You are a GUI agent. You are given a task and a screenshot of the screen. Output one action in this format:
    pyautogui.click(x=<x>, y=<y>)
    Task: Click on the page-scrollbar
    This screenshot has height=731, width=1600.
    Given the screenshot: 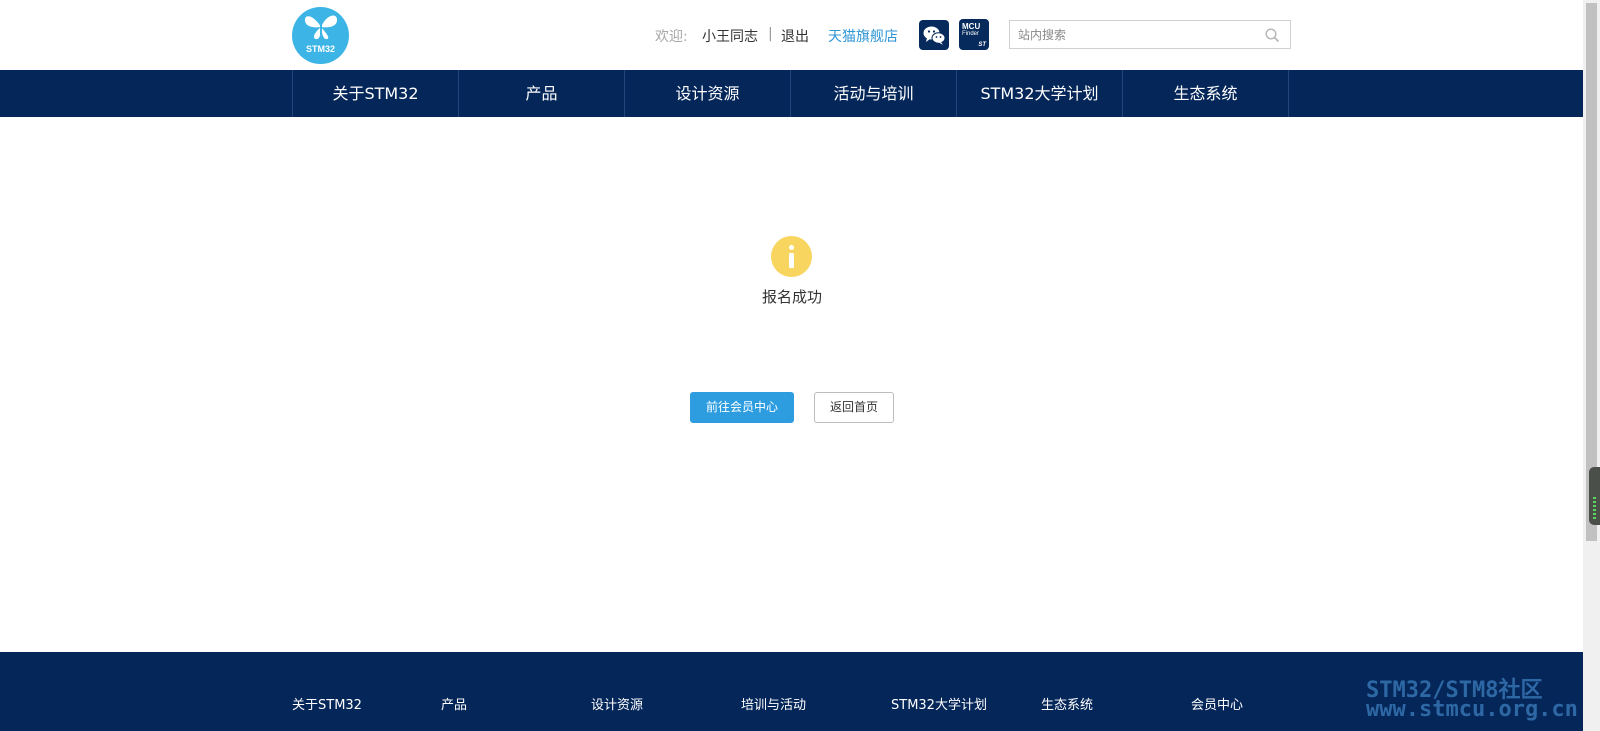 What is the action you would take?
    pyautogui.click(x=1591, y=365)
    